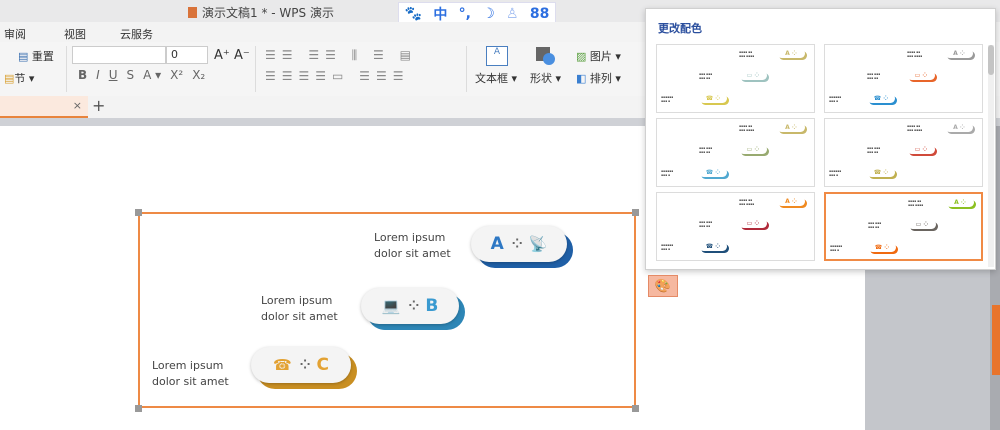 This screenshot has width=1000, height=430. Describe the element at coordinates (152, 75) in the screenshot. I see `font-color-button: A ▾` at that location.